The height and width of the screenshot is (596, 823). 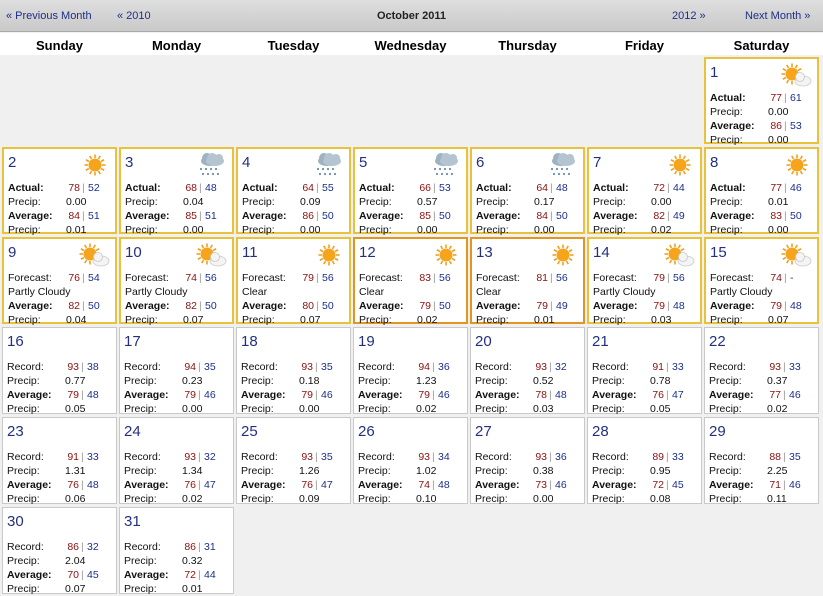 What do you see at coordinates (761, 45) in the screenshot?
I see `weekday-label: Saturday` at bounding box center [761, 45].